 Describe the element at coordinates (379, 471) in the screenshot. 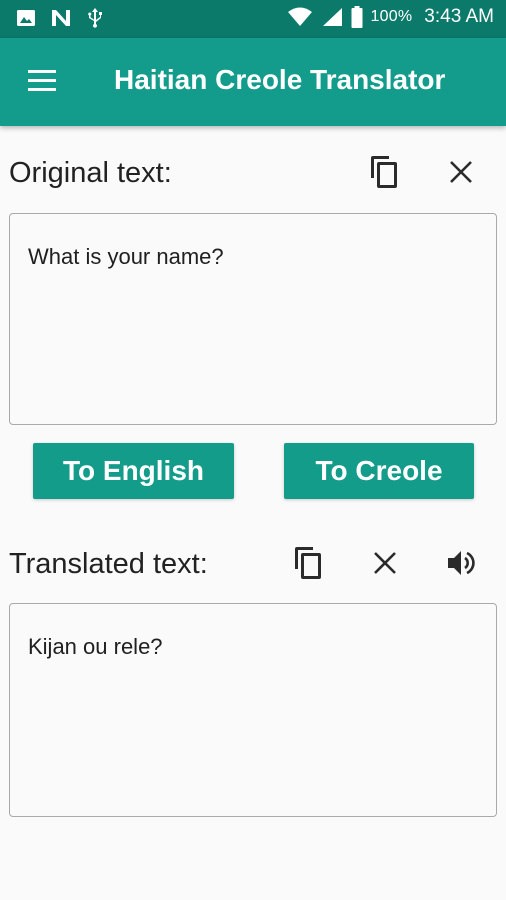

I see `to-creole-button: To Creole` at that location.